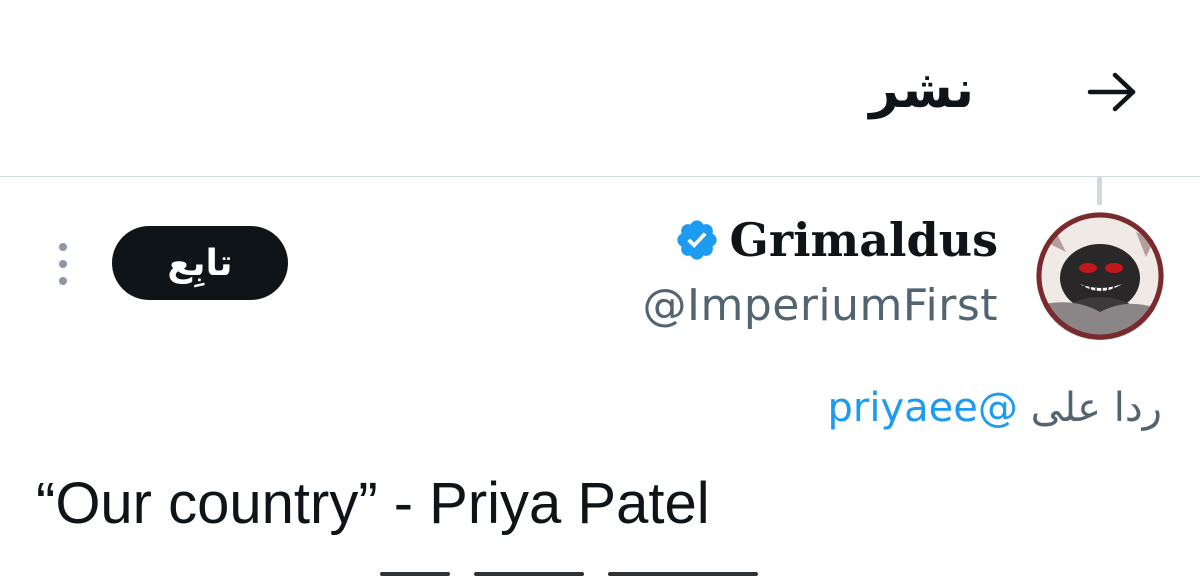  Describe the element at coordinates (864, 240) in the screenshot. I see `author-display-name: Grimaldus` at that location.